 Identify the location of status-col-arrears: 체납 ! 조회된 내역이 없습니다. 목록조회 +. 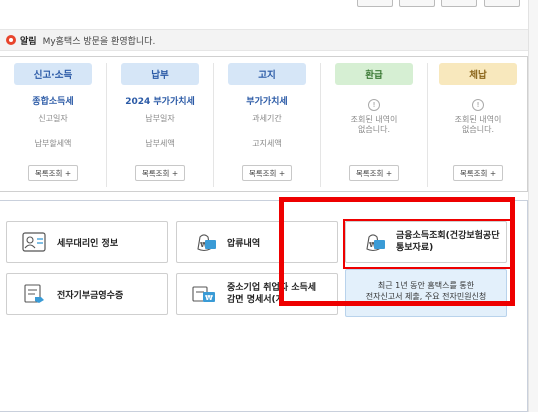
(478, 125).